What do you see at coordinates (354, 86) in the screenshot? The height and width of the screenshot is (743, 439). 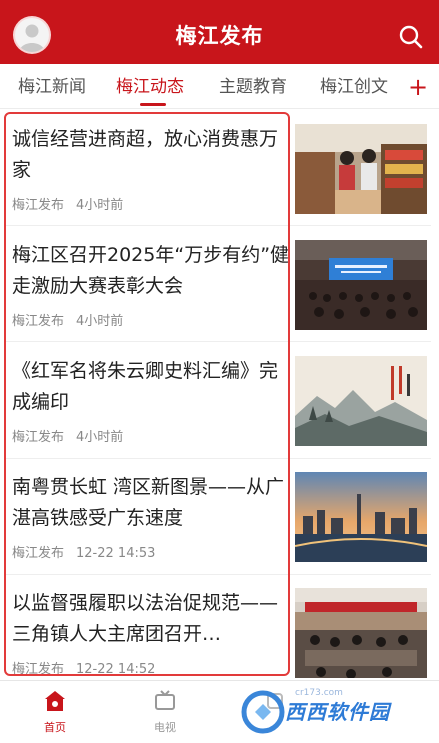 I see `tab-meijiang-civilization: 梅江创文` at bounding box center [354, 86].